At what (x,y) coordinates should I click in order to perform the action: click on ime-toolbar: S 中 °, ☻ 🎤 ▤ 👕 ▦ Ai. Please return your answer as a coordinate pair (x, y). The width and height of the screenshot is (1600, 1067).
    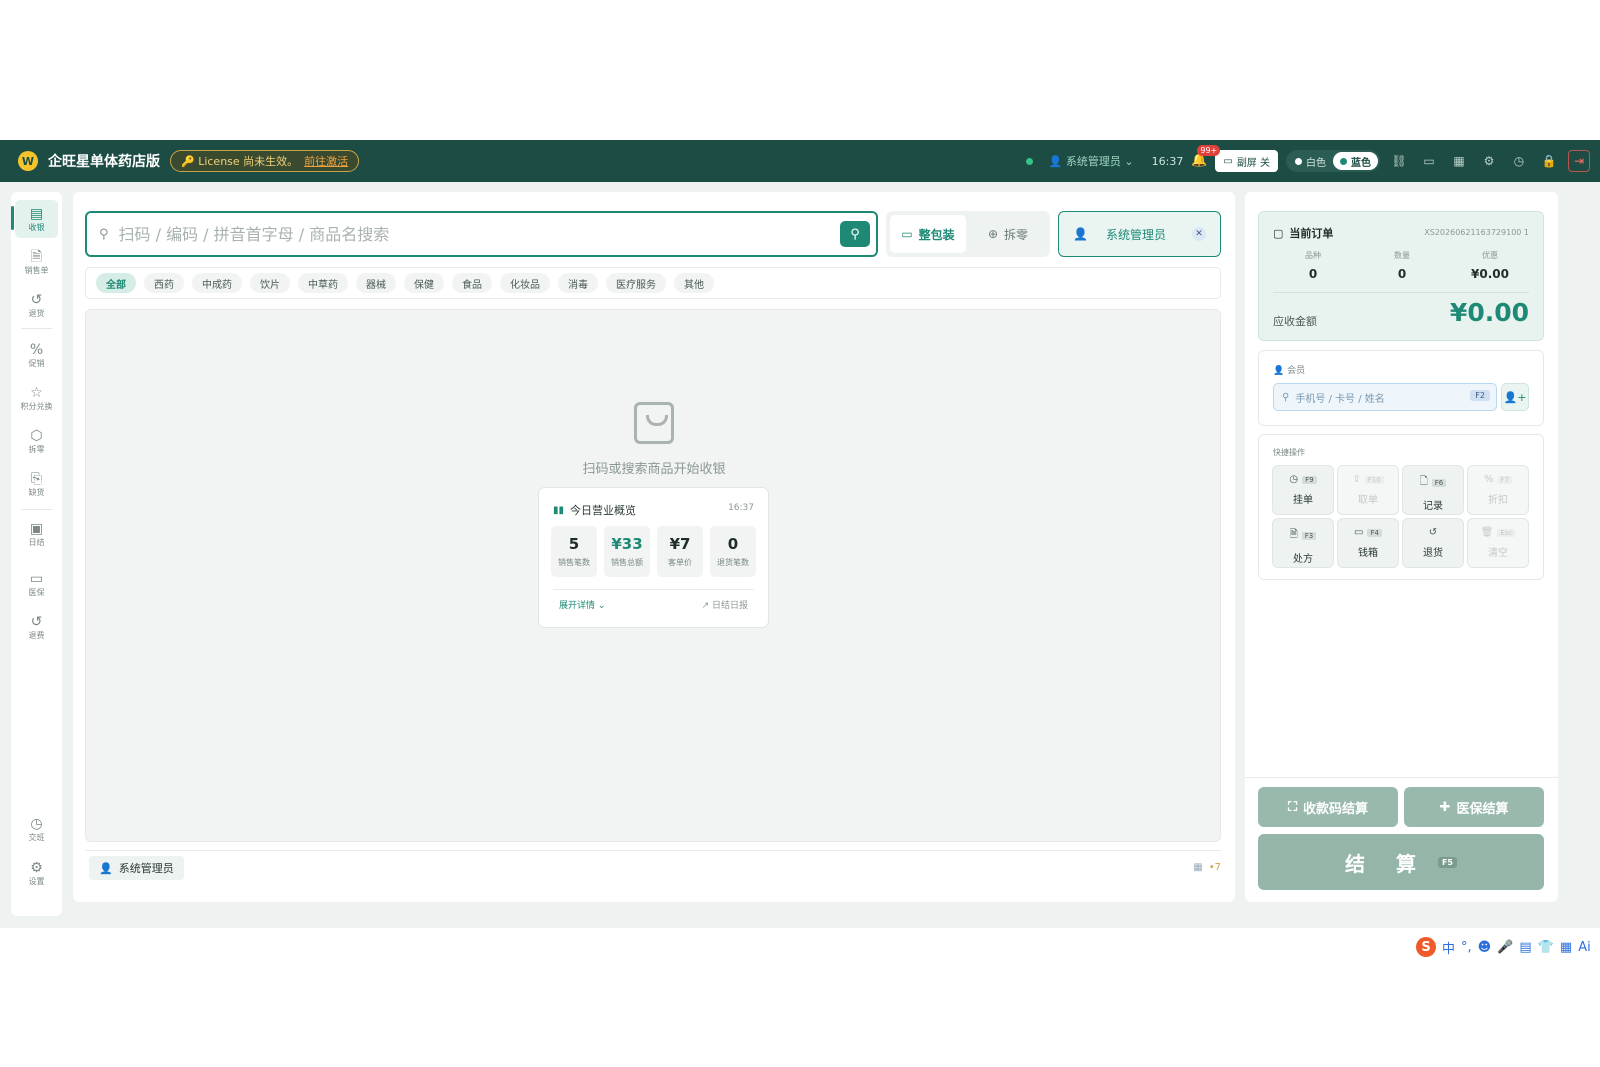
    Looking at the image, I should click on (1503, 947).